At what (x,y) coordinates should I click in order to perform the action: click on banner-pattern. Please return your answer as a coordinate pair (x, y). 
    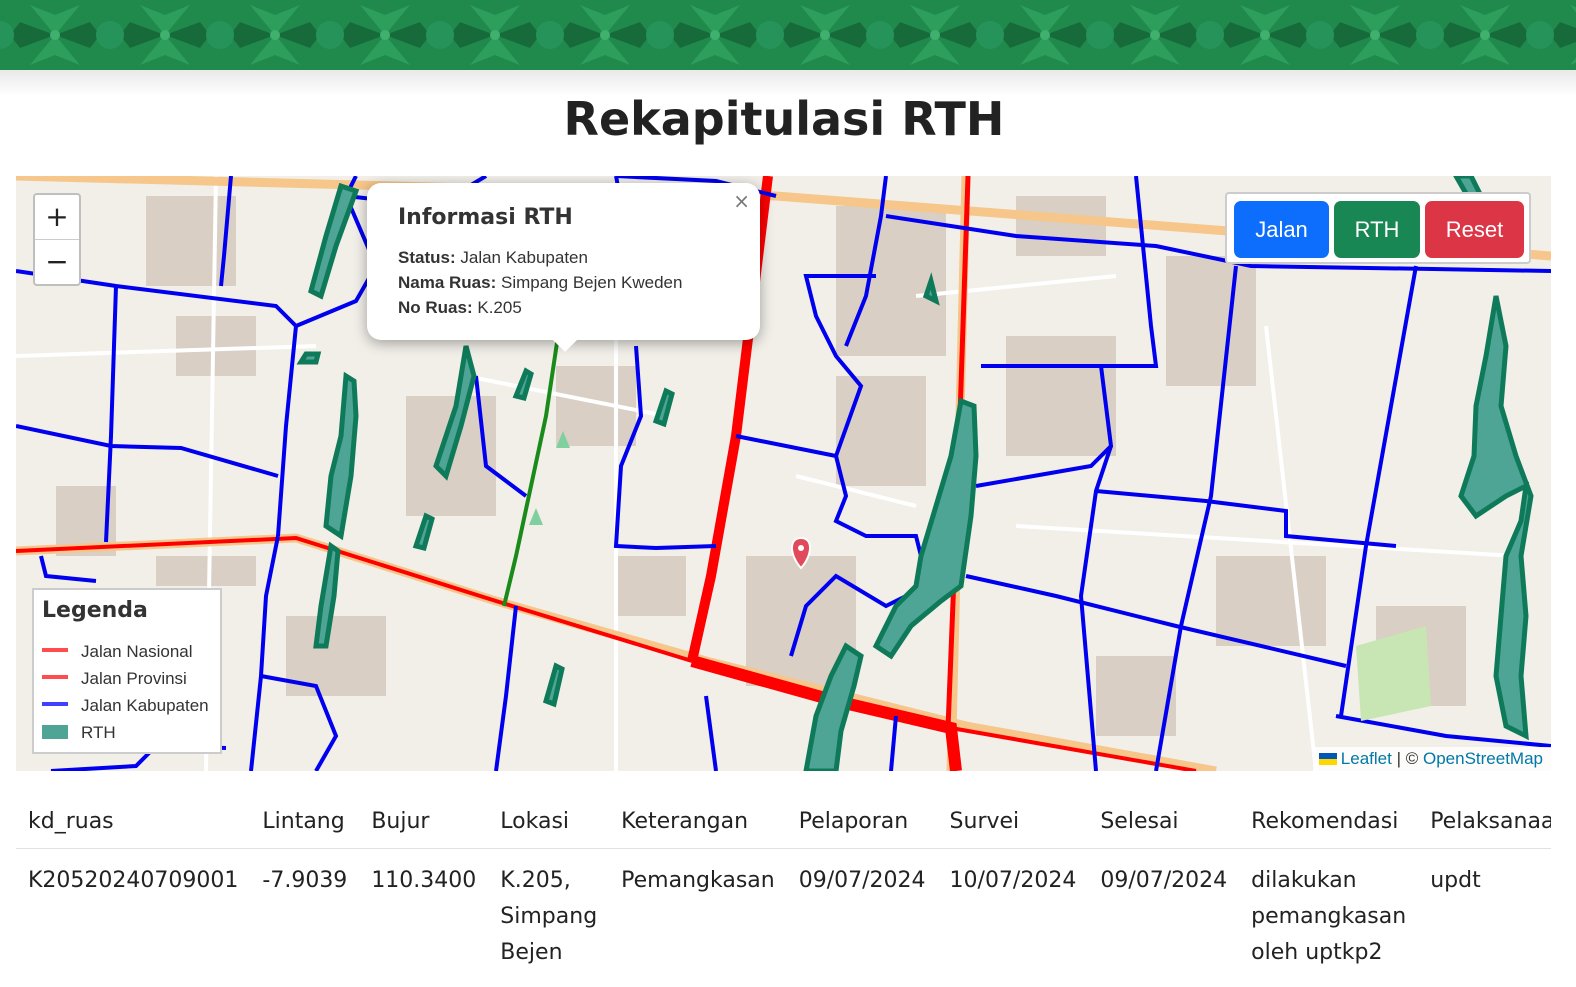
    Looking at the image, I should click on (788, 35).